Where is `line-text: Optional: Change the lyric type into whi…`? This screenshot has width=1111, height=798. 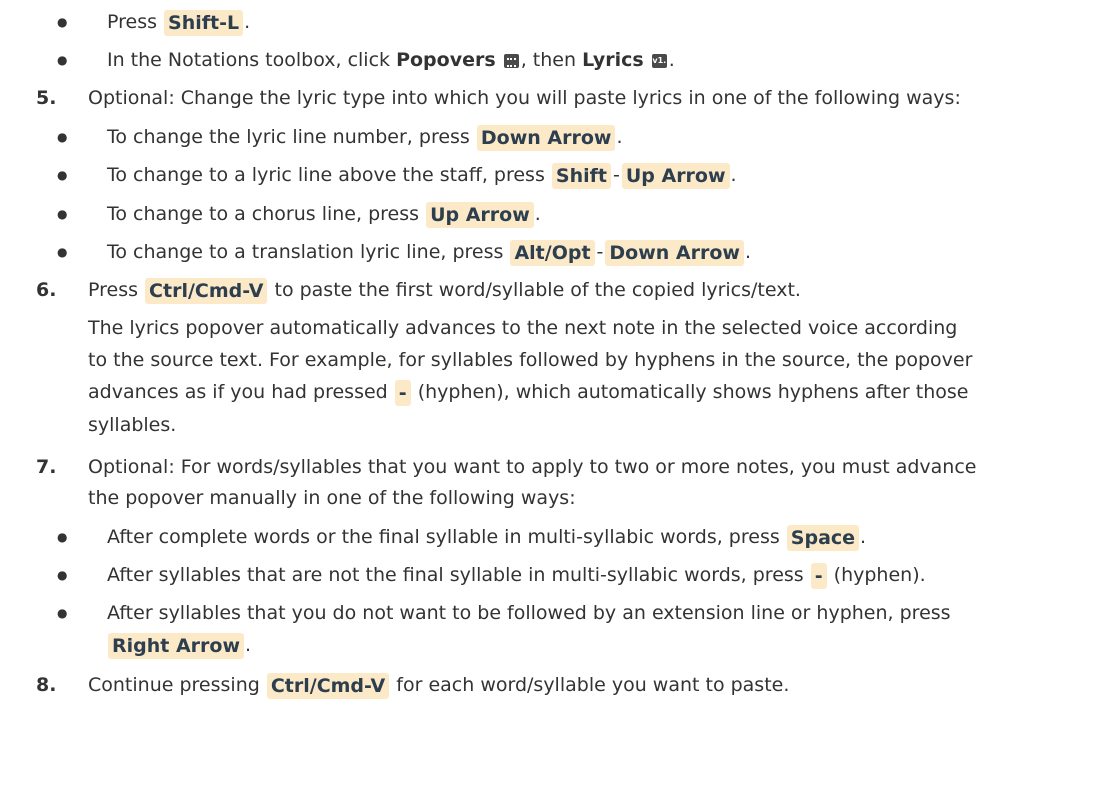
line-text: Optional: Change the lyric type into whi… is located at coordinates (524, 98).